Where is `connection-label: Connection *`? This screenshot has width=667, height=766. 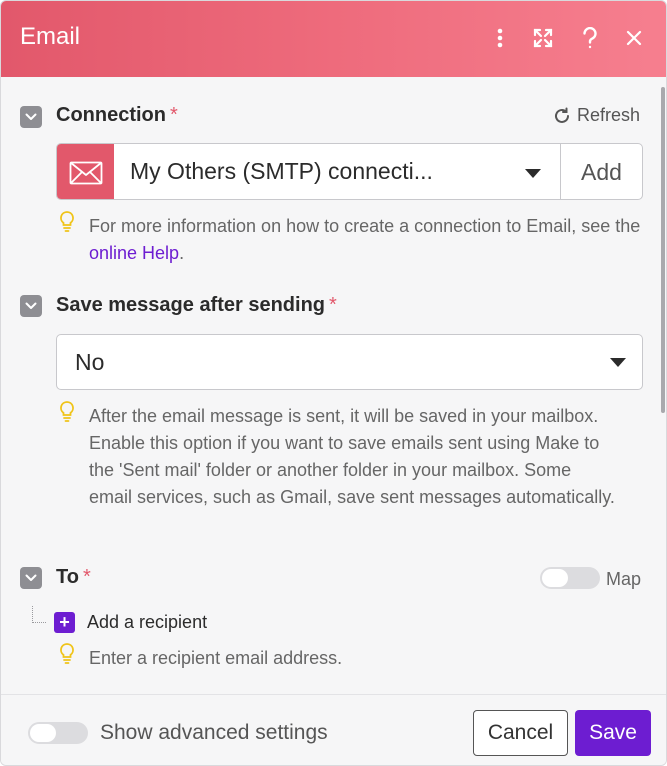
connection-label: Connection * is located at coordinates (117, 115).